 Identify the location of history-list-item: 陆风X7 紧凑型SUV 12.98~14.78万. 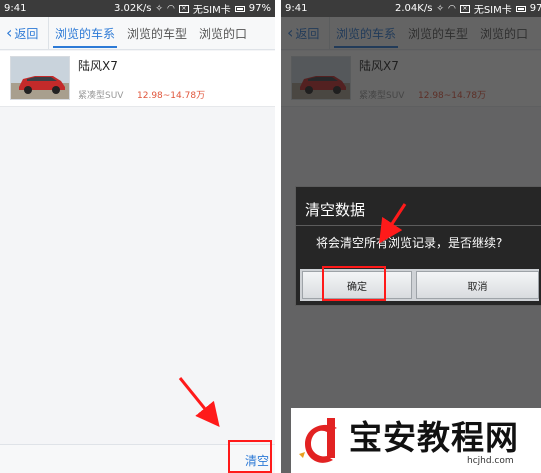
(137, 79).